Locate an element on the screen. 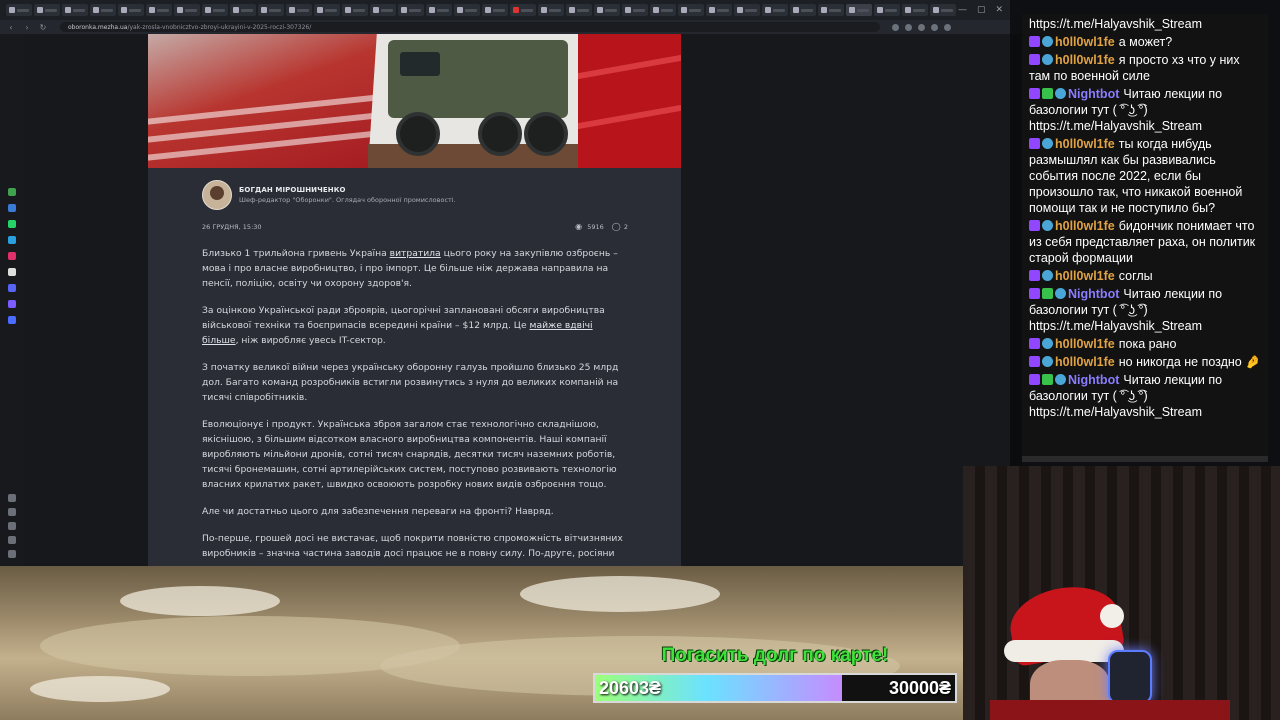  forward-icon: › is located at coordinates (27, 27).